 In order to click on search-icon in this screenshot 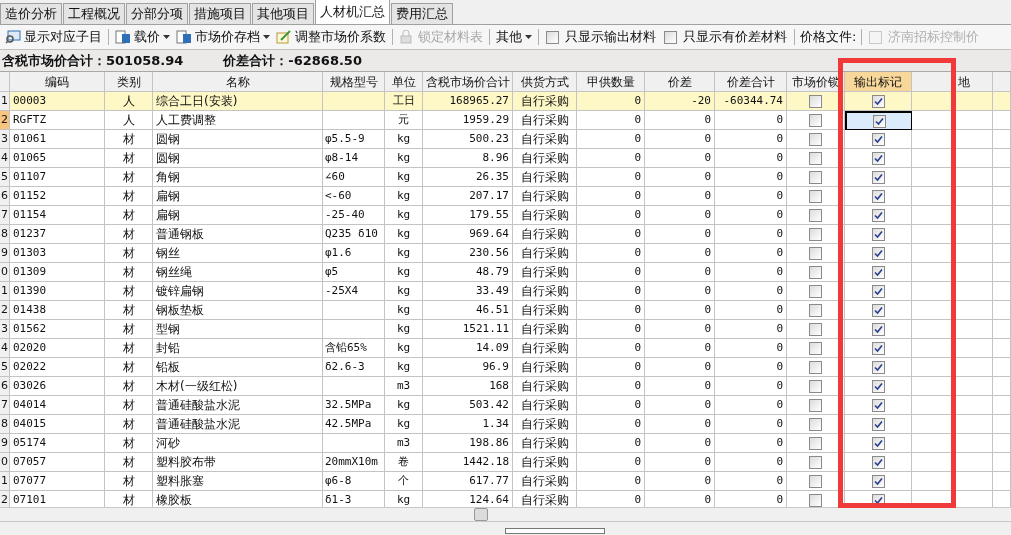, I will do `click(13, 37)`.